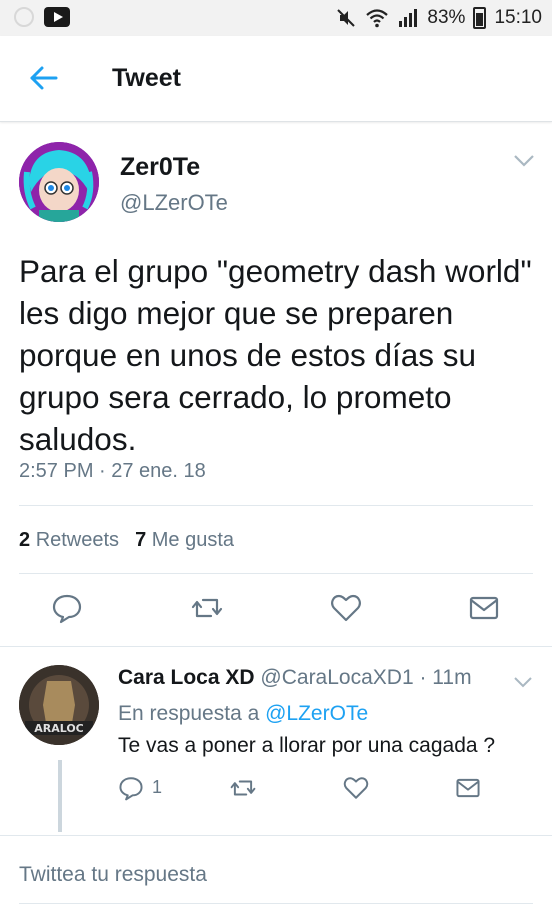  I want to click on retweets-stat: 2 Retweets, so click(69, 540).